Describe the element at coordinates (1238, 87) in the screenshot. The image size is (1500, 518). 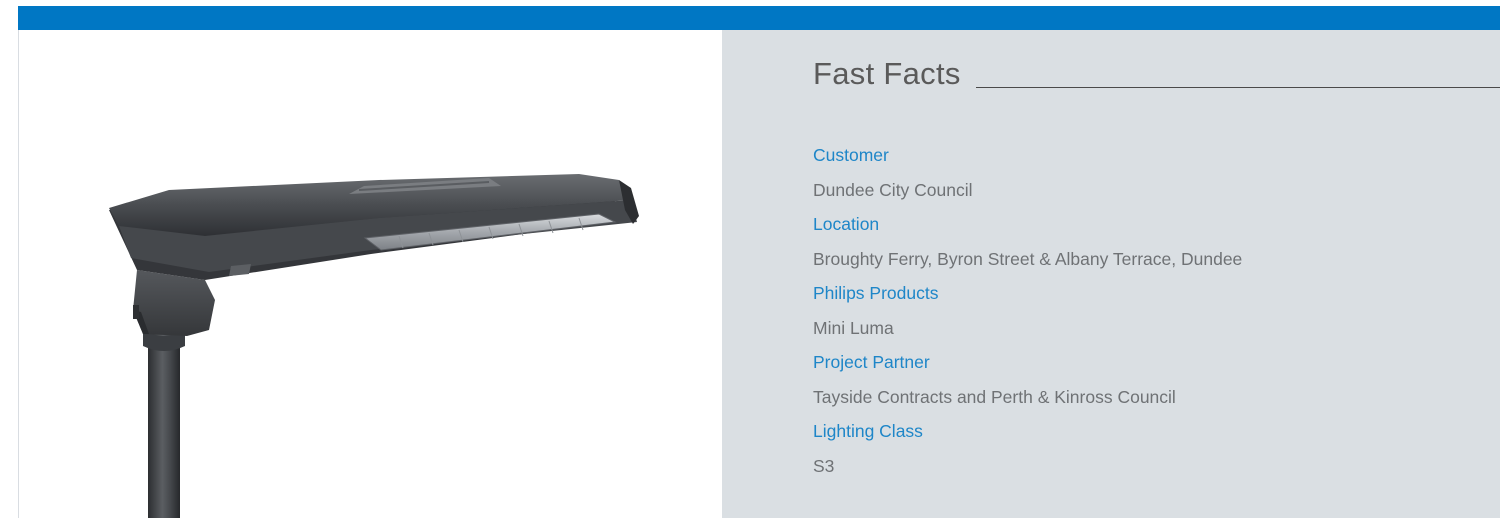
I see `fast-facts-divider` at that location.